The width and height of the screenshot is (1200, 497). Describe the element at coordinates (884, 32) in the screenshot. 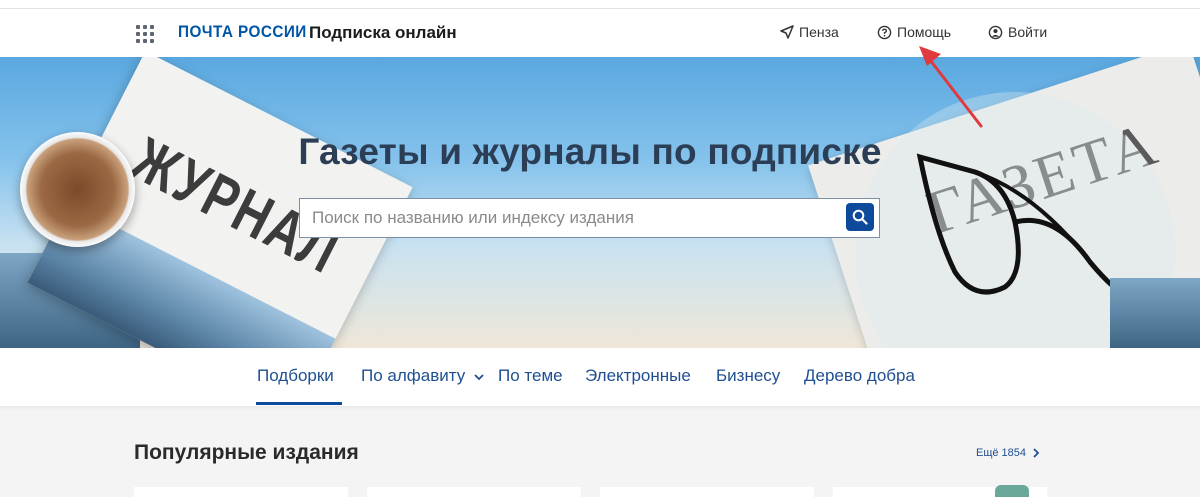

I see `help-circle-icon` at that location.